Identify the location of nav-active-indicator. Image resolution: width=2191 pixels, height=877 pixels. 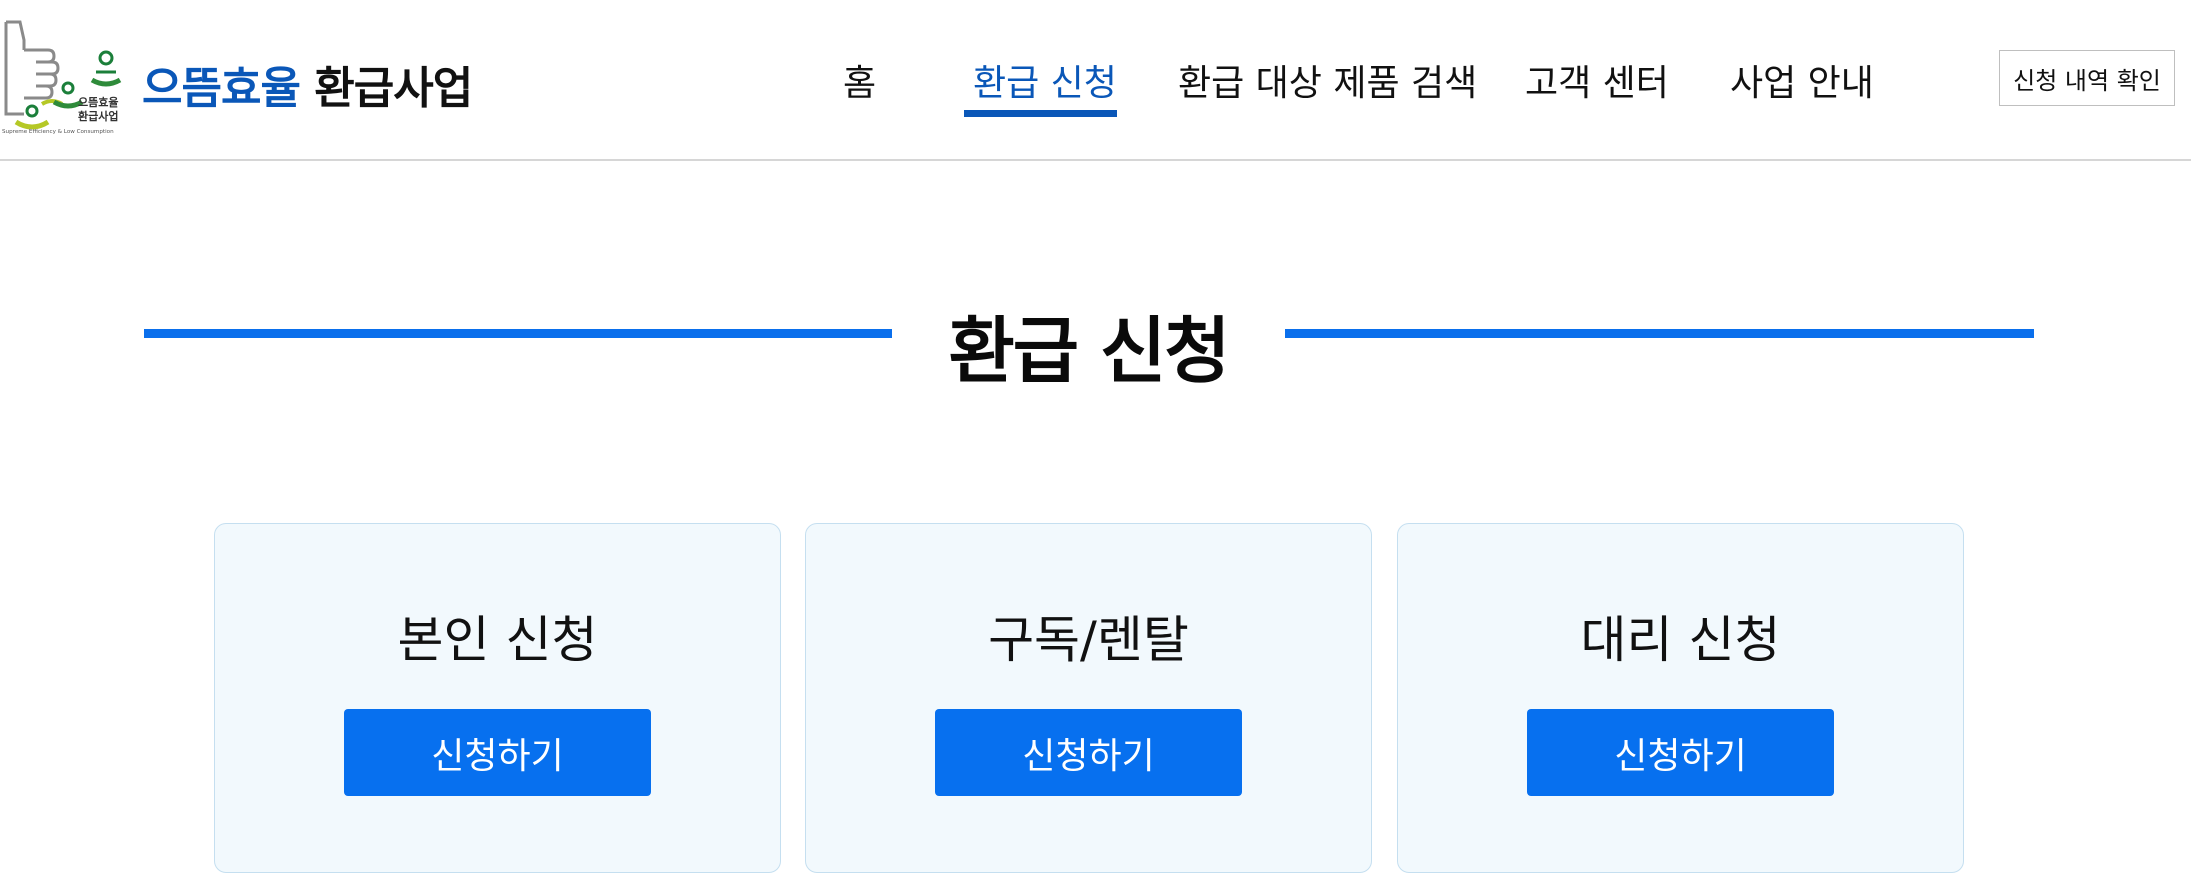
(1040, 113).